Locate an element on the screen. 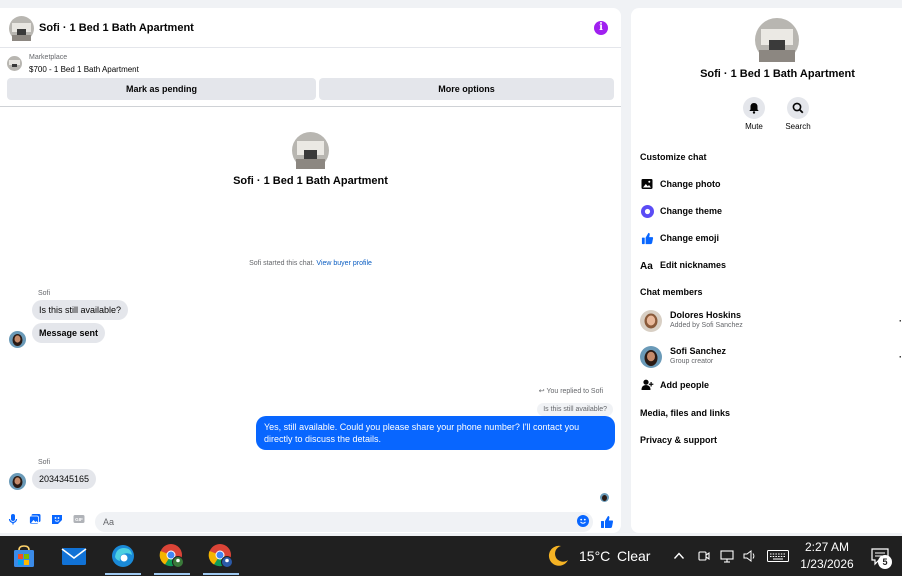 The width and height of the screenshot is (902, 576). message-input is located at coordinates (344, 522).